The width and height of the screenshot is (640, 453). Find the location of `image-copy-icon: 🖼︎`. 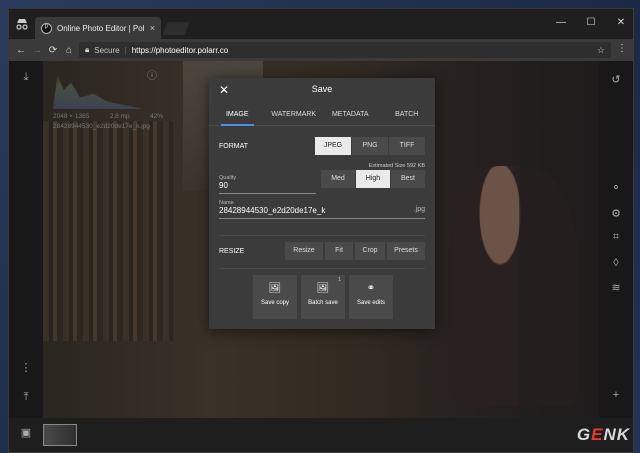

image-copy-icon: 🖼︎ is located at coordinates (275, 288).